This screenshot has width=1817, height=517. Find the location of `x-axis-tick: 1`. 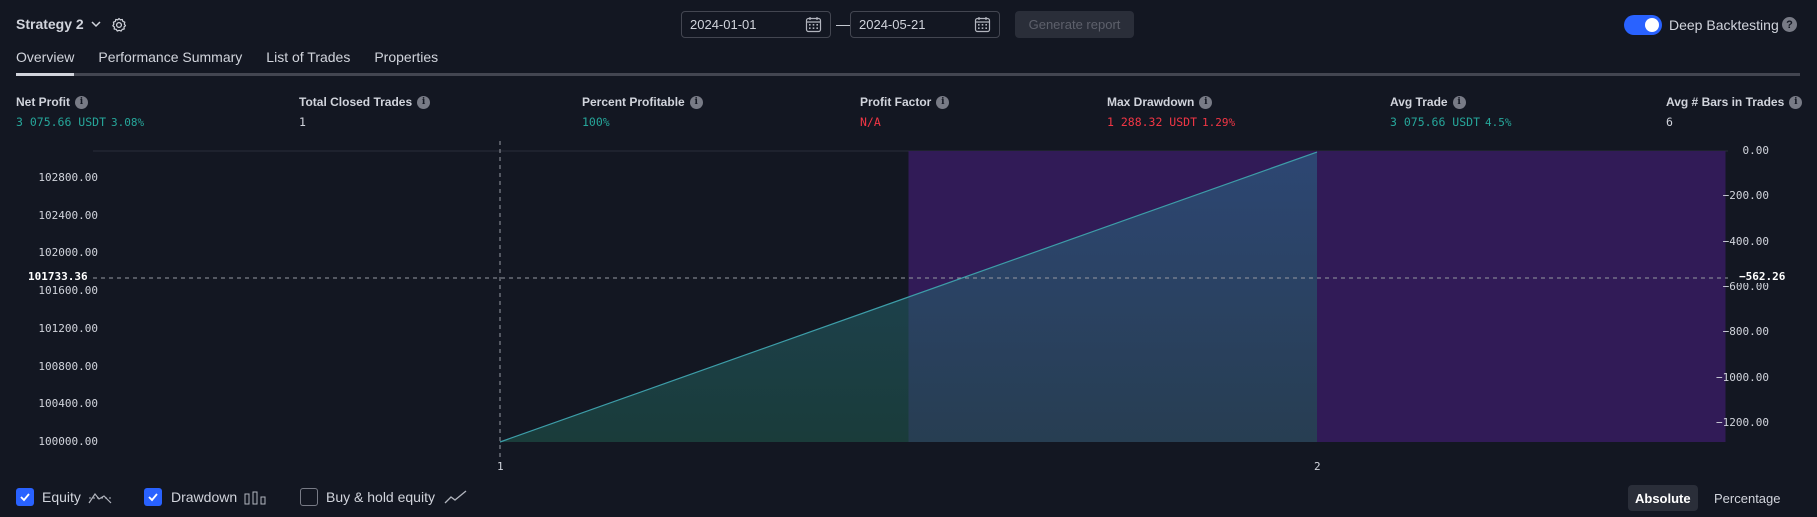

x-axis-tick: 1 is located at coordinates (500, 466).